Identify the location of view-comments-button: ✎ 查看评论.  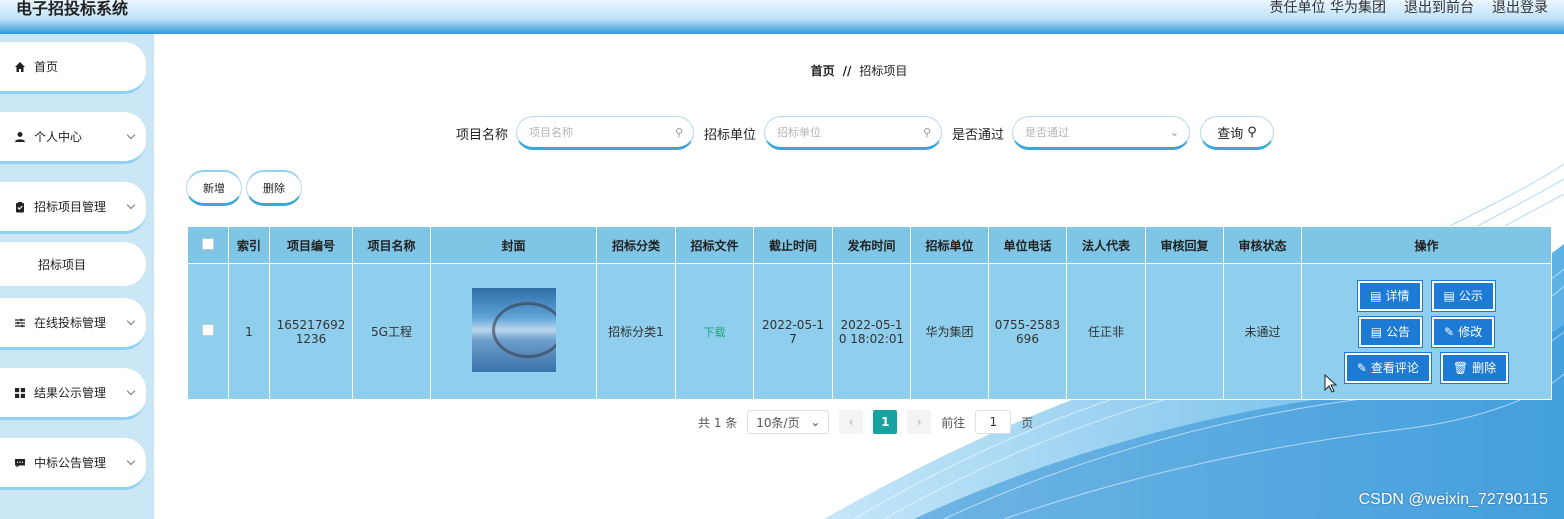
(1387, 367).